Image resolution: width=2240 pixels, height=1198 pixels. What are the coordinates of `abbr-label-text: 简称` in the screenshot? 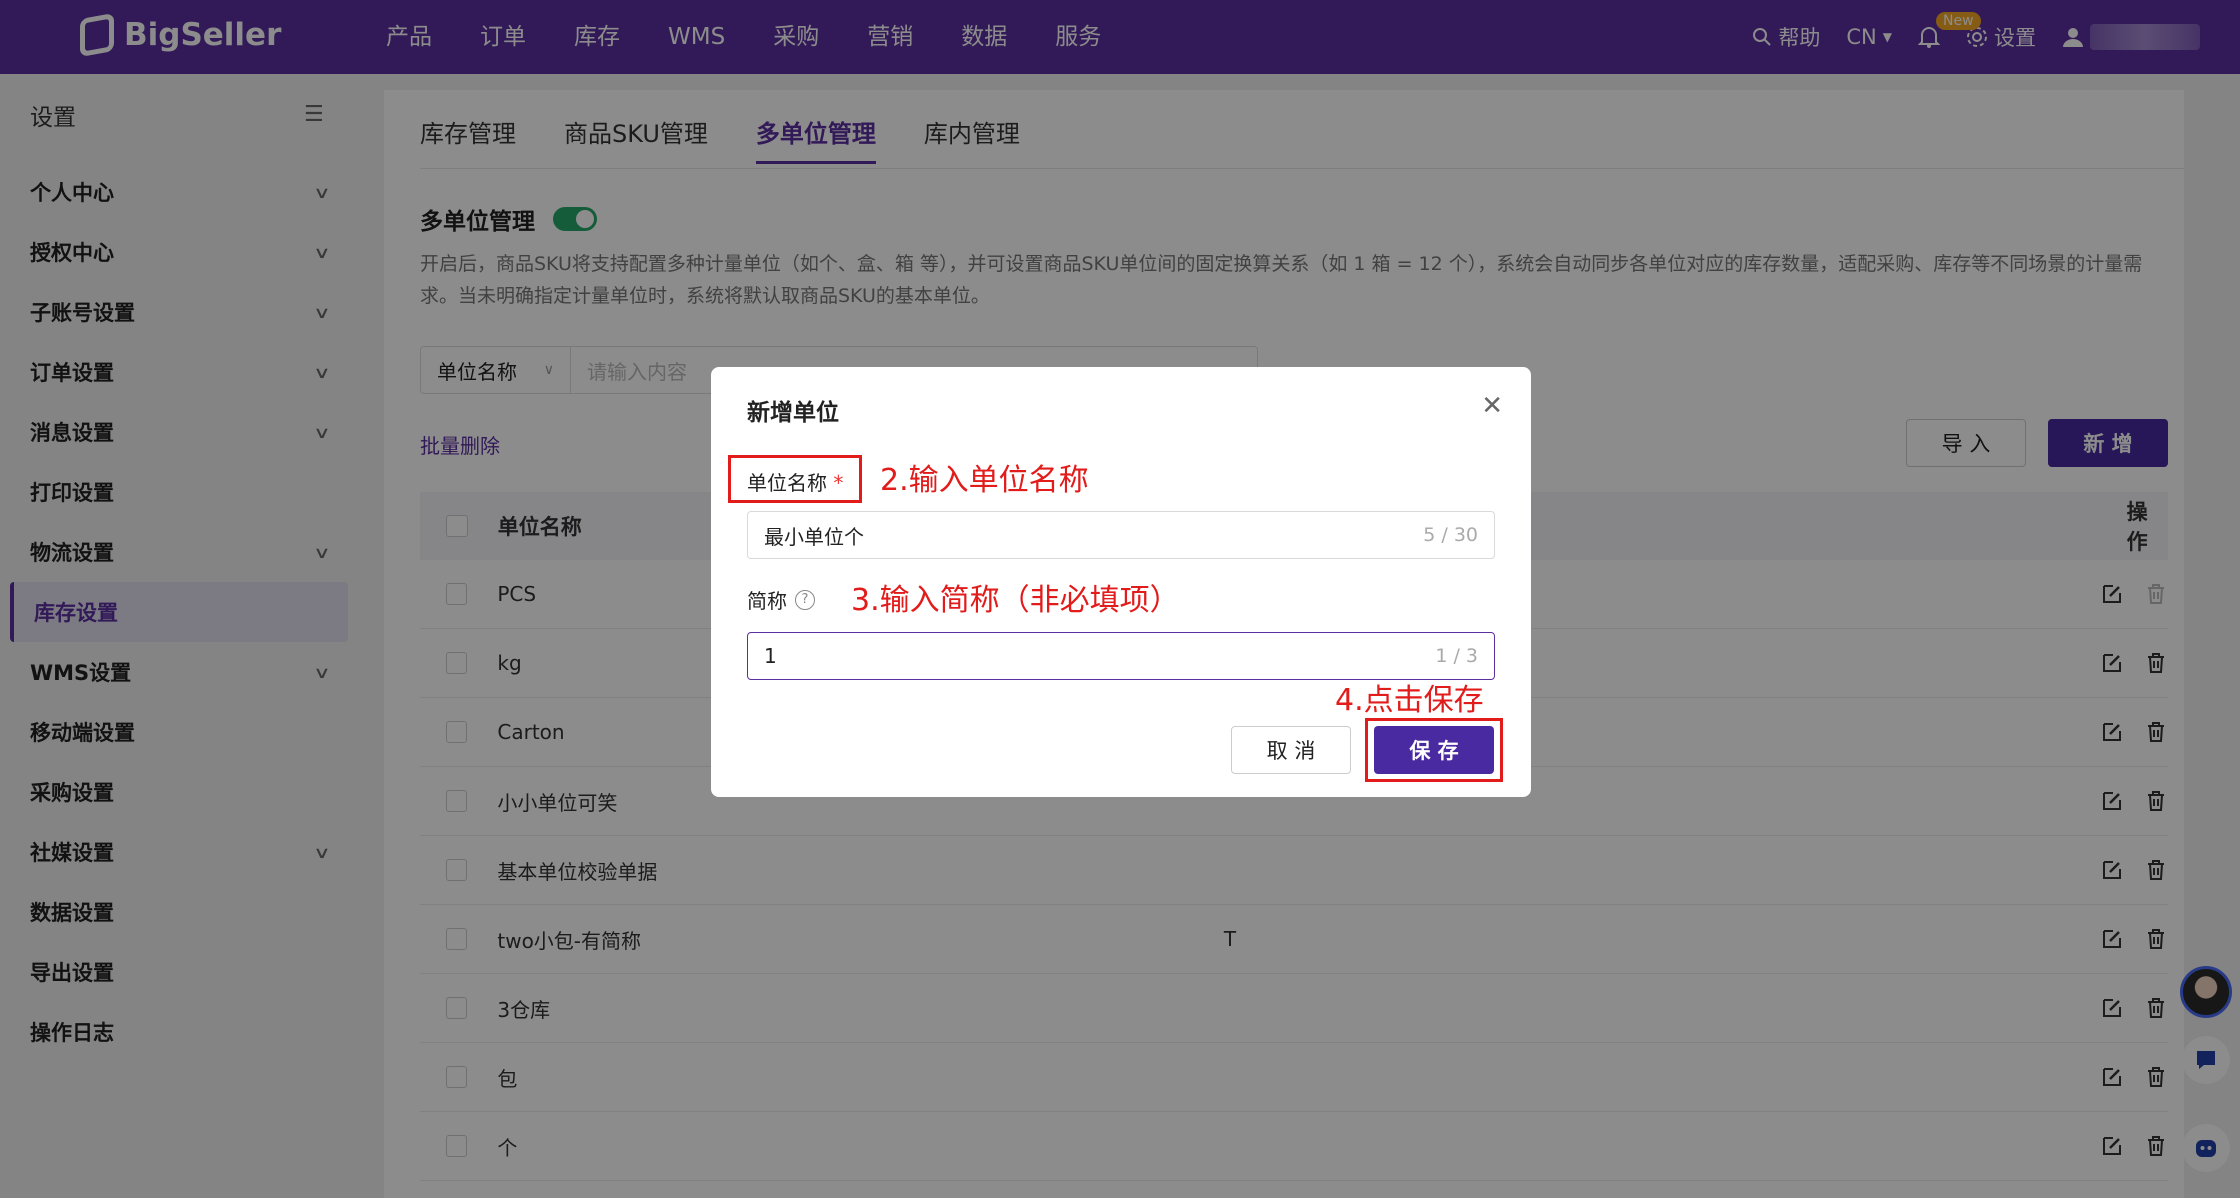 It's located at (767, 601).